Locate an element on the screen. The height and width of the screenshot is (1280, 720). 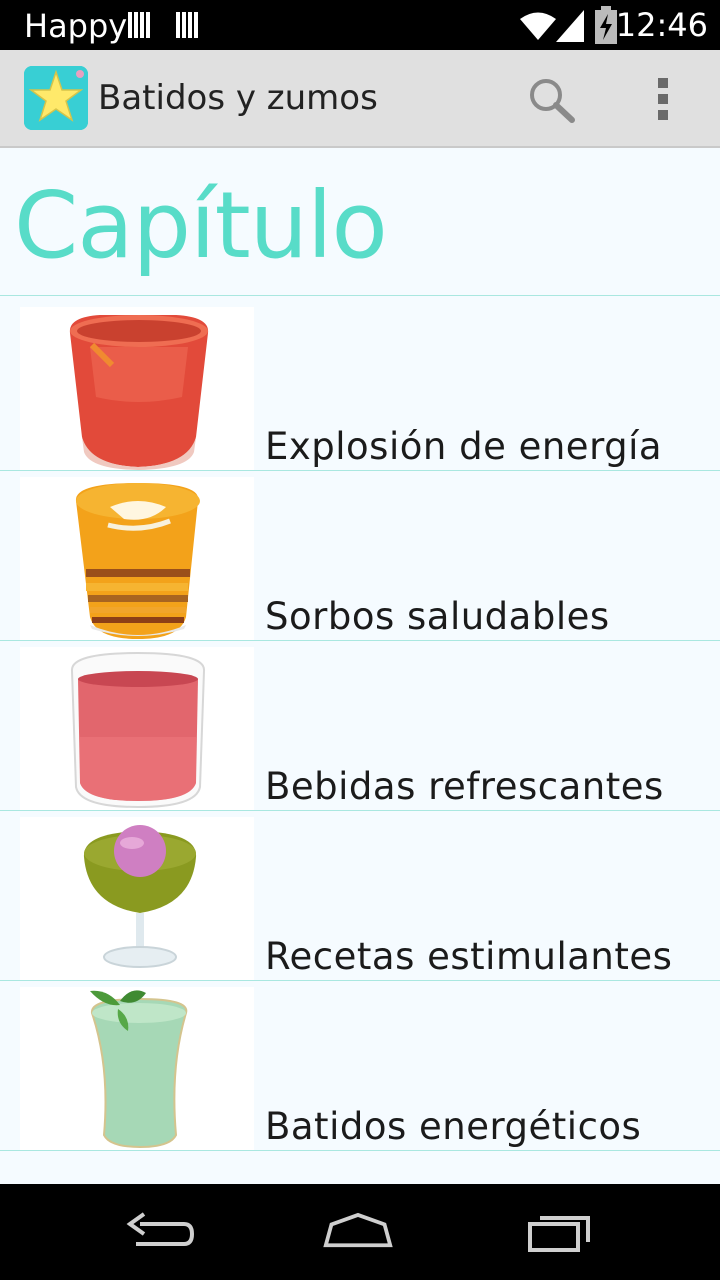
list-item: Sorbos saludables is located at coordinates (360, 556).